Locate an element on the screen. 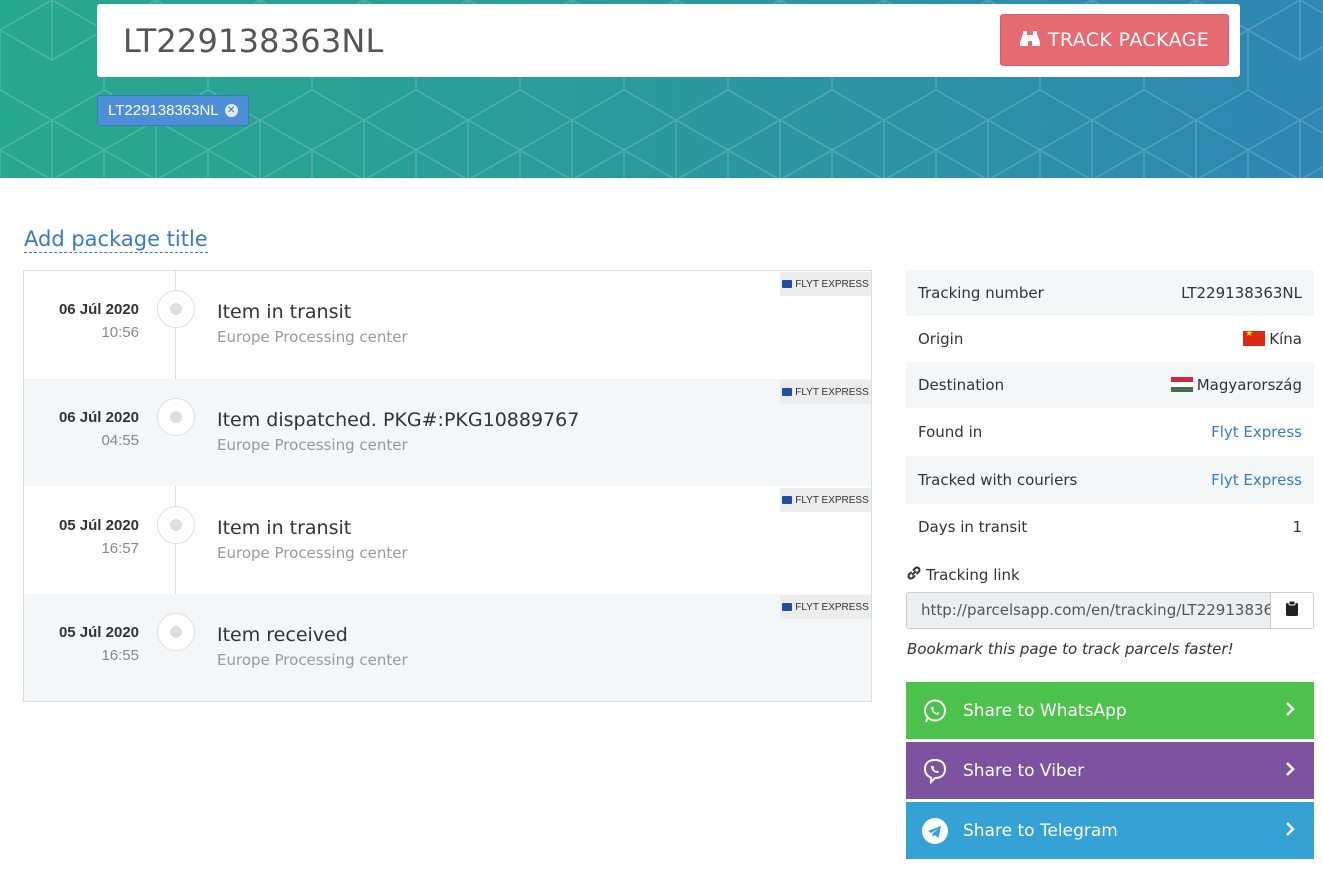  close-icon: ✕ is located at coordinates (231, 110).